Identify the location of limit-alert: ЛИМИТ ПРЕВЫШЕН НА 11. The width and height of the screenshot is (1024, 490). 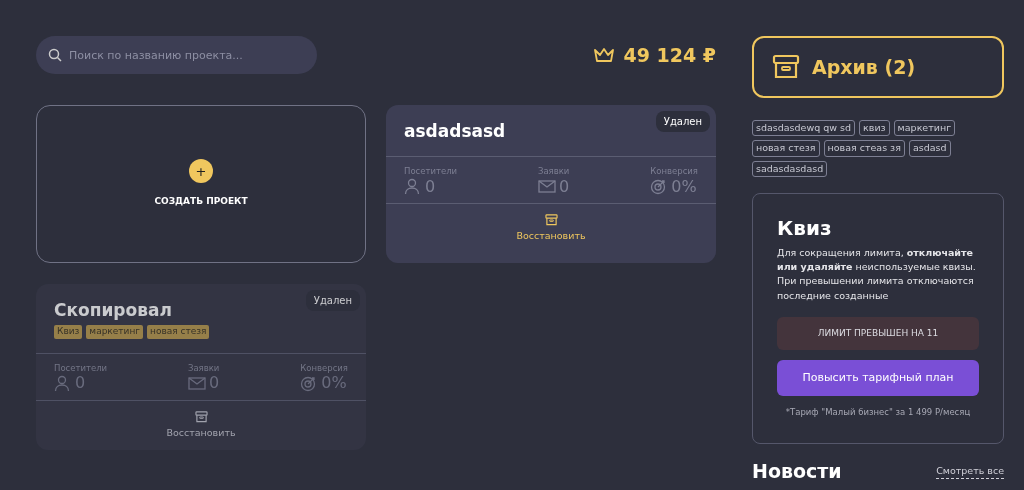
(878, 333).